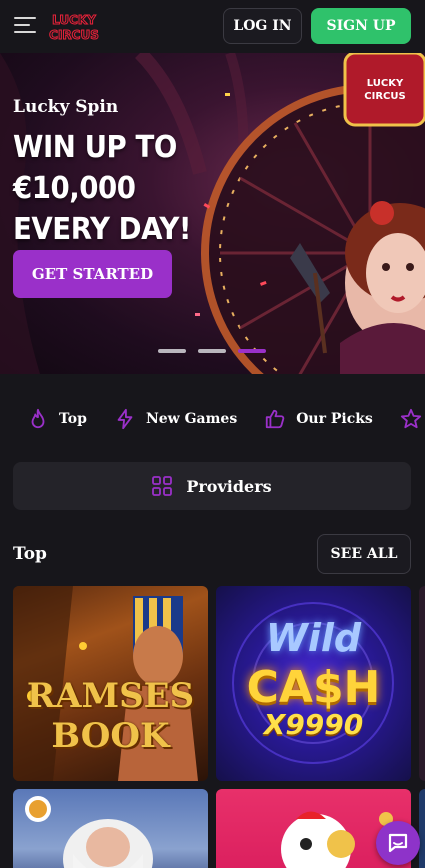 The width and height of the screenshot is (425, 868). I want to click on top-bar: LUCKY CIRCUS LOG IN SIGN UP, so click(212, 26).